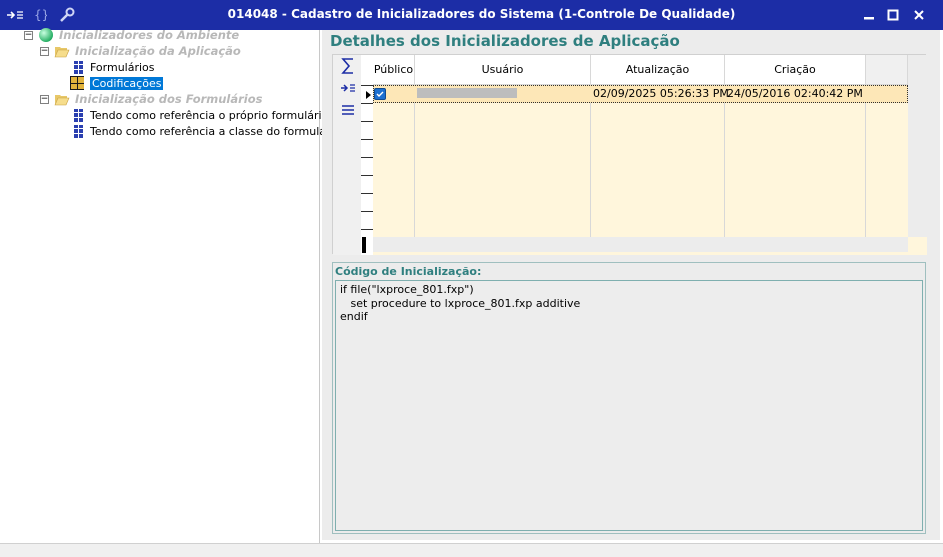  I want to click on bottom-strip, so click(471, 550).